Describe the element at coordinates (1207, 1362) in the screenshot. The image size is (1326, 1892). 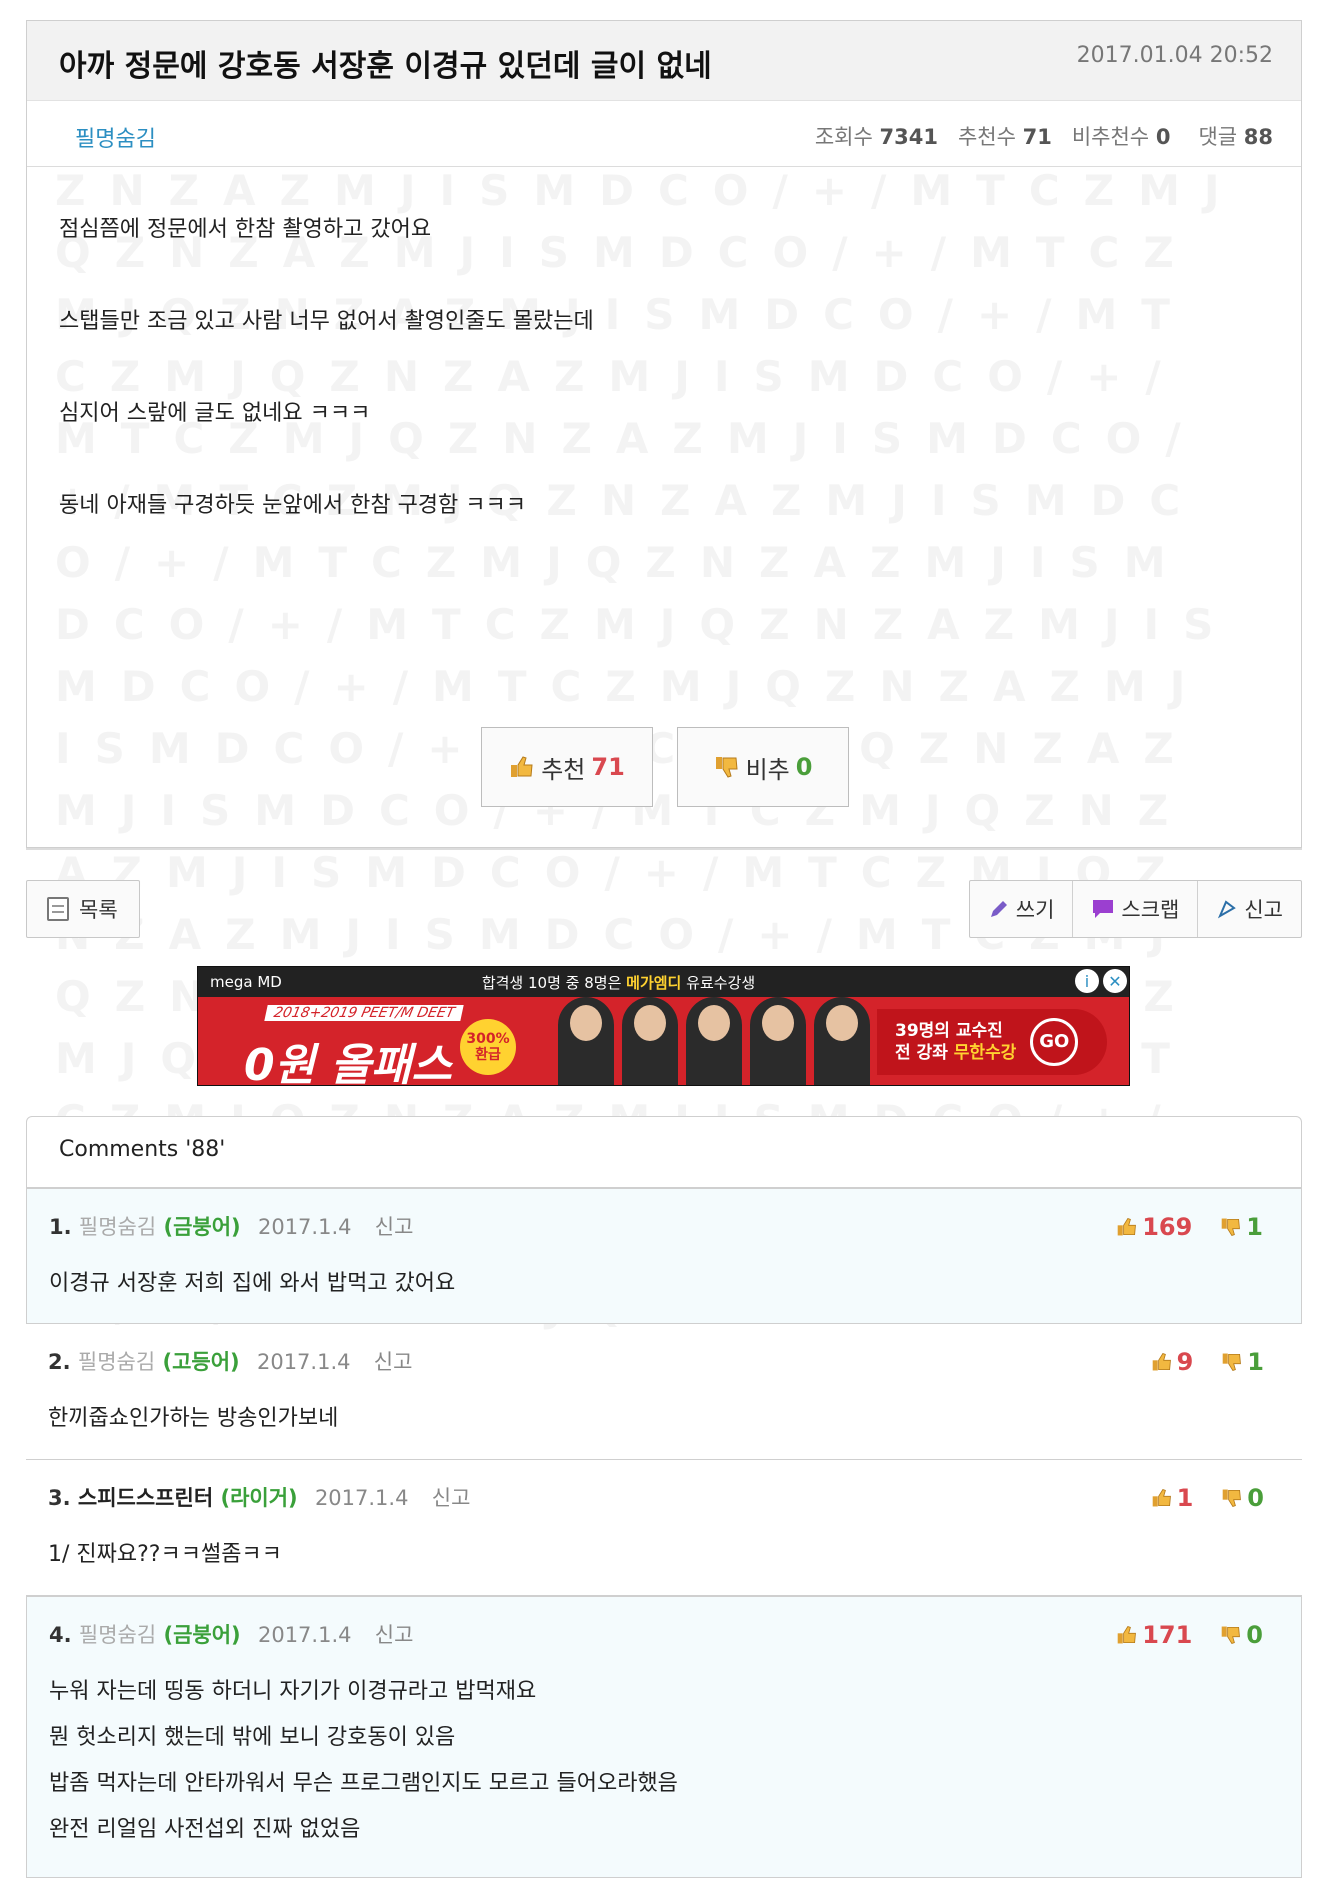
I see `comment-votes: 9 1` at that location.